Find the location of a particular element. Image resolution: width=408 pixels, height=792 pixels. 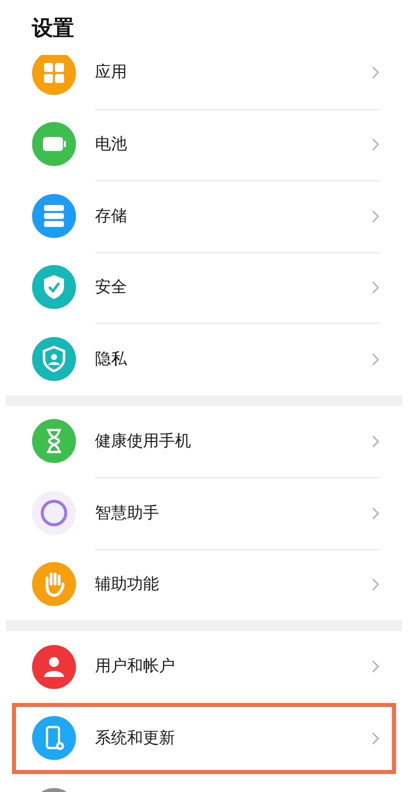

menu-item-label: 智慧助手 is located at coordinates (127, 513).